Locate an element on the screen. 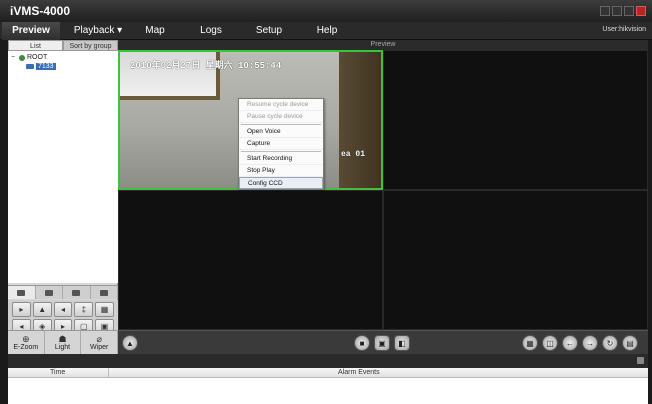 The image size is (652, 404). record-icon: ▣ is located at coordinates (382, 343).